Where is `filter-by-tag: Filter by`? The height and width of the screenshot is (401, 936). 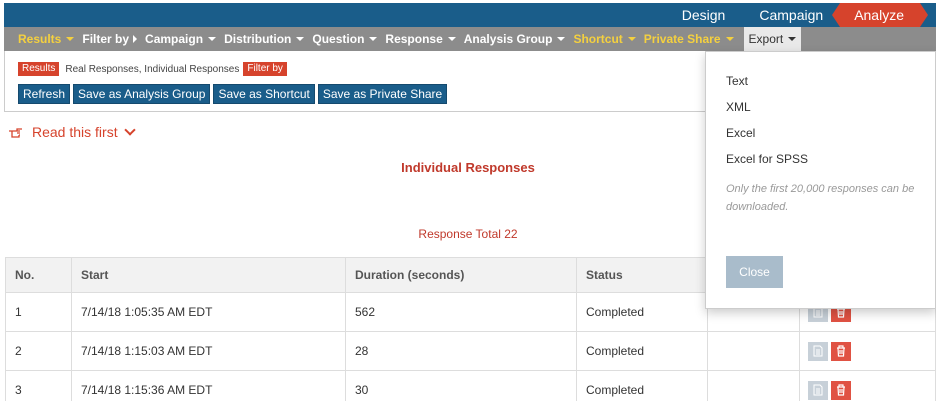 filter-by-tag: Filter by is located at coordinates (265, 69).